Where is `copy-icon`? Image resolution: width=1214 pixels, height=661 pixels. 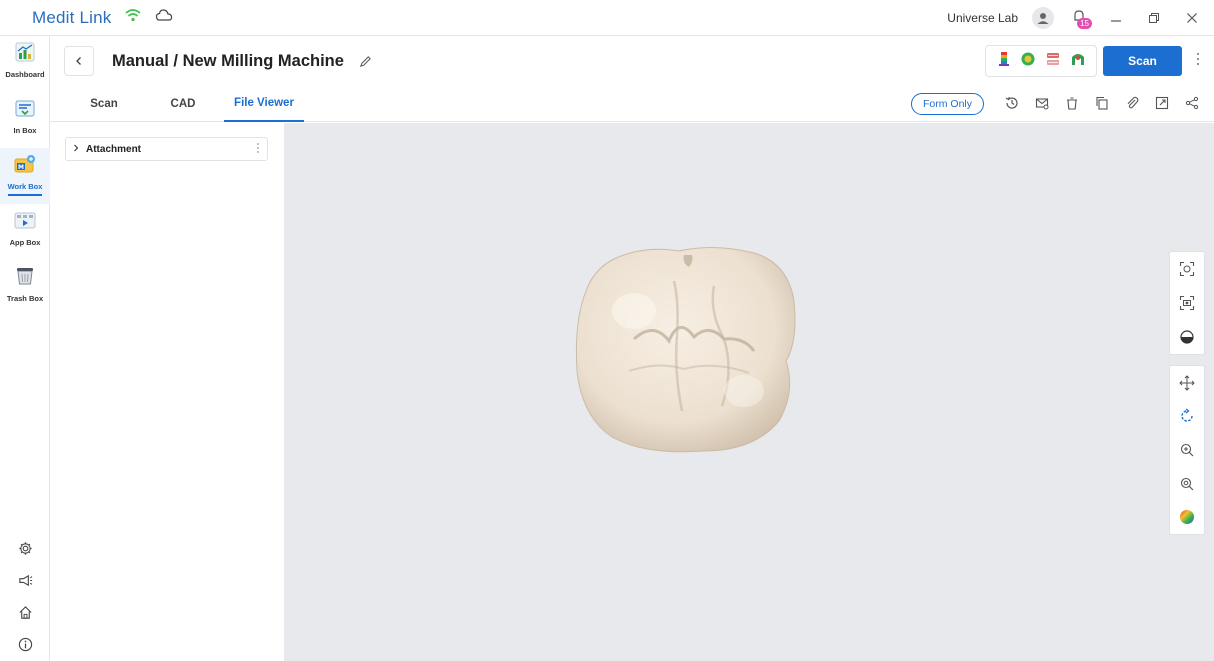
copy-icon is located at coordinates (1102, 103).